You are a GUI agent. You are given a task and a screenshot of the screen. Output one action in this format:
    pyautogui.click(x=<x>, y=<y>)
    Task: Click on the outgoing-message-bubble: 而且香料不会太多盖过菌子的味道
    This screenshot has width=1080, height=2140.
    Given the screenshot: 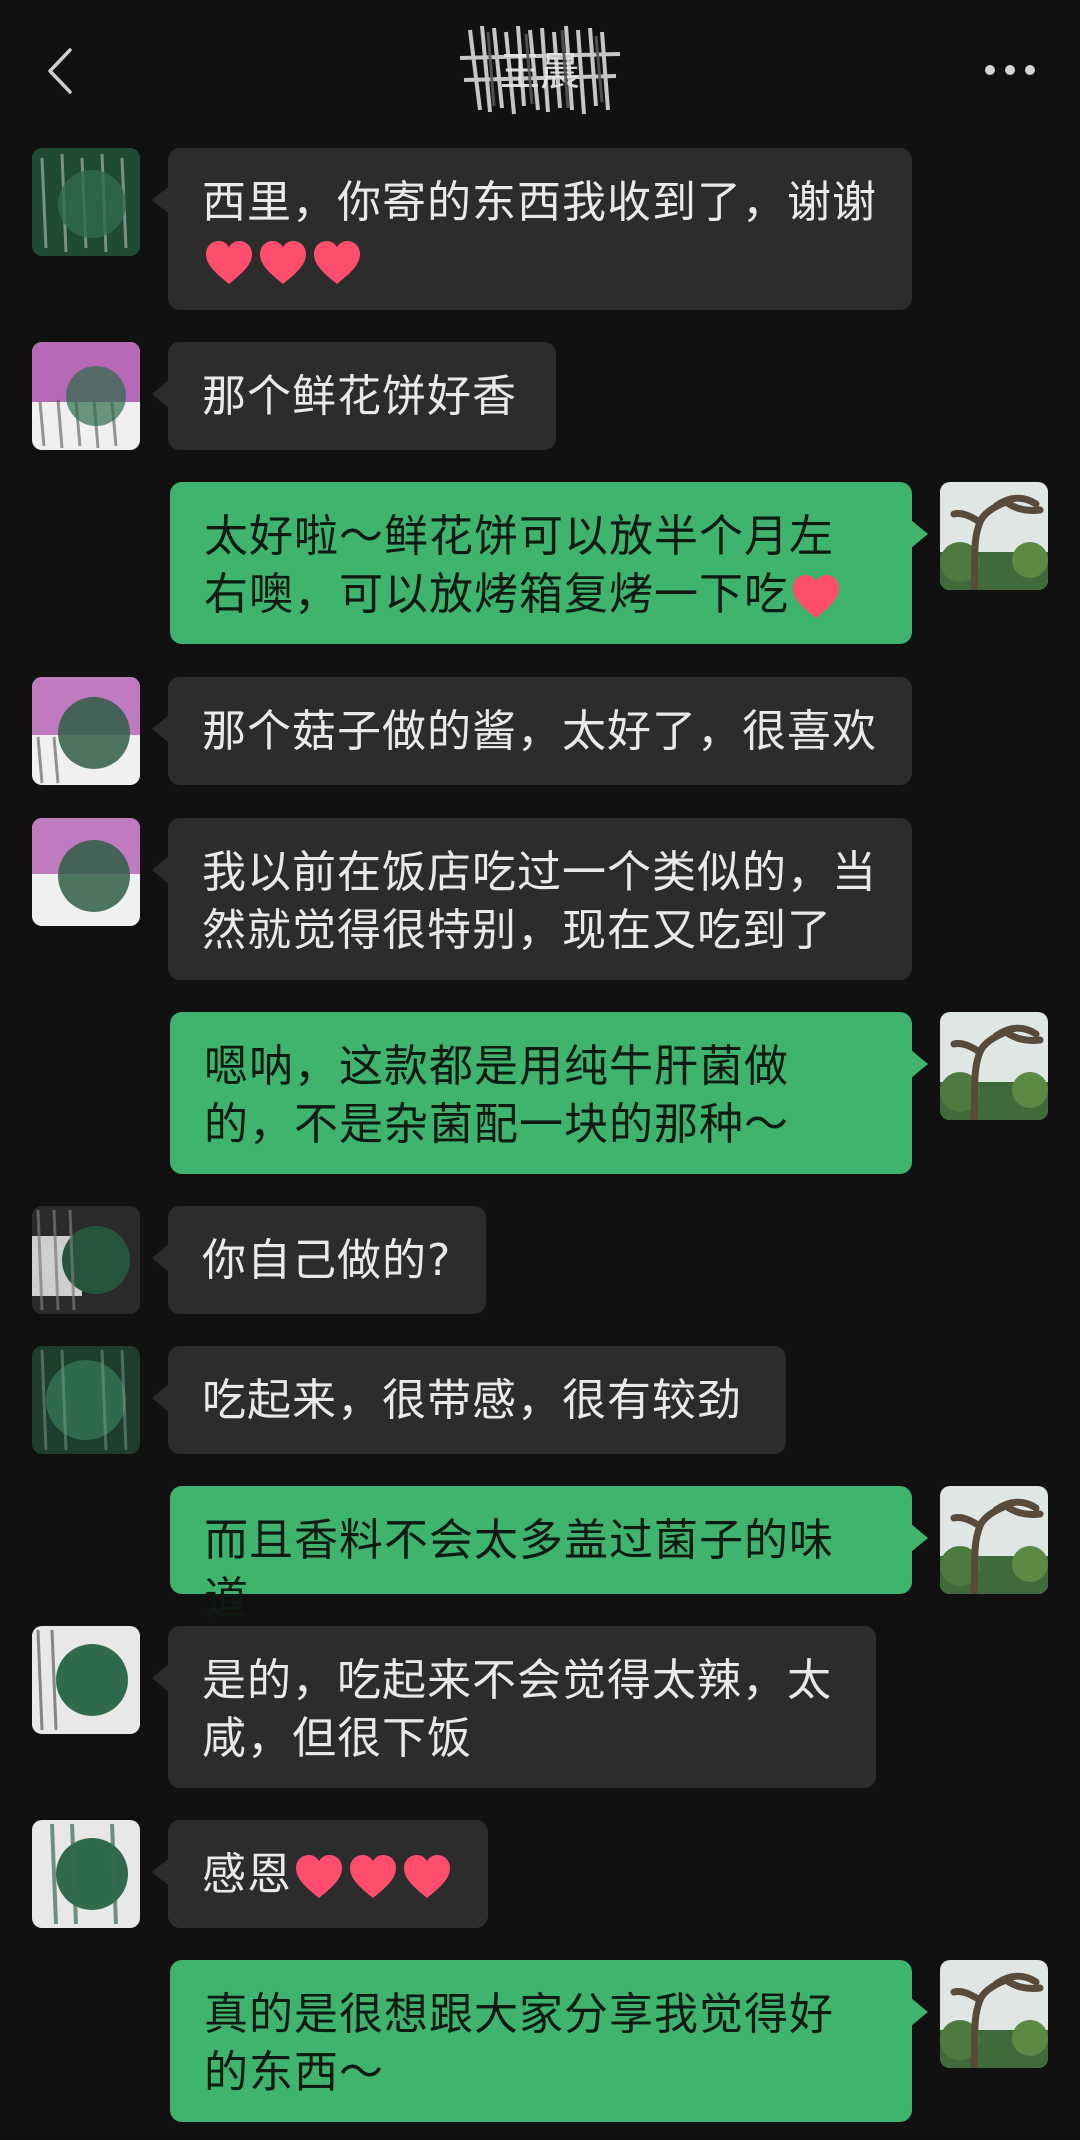 What is the action you would take?
    pyautogui.click(x=549, y=1555)
    